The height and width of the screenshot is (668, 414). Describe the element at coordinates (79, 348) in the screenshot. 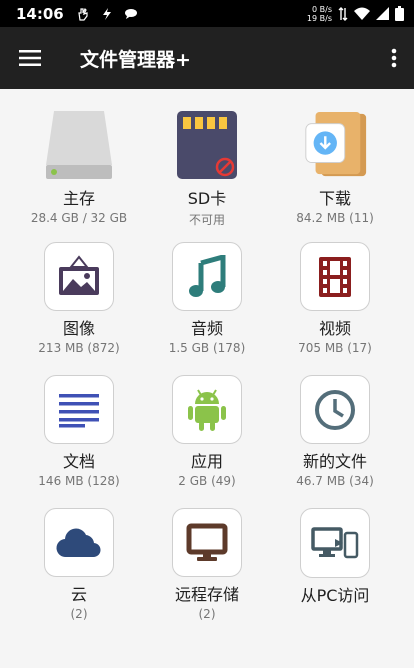

I see `item-sub: 213 MB (872)` at that location.